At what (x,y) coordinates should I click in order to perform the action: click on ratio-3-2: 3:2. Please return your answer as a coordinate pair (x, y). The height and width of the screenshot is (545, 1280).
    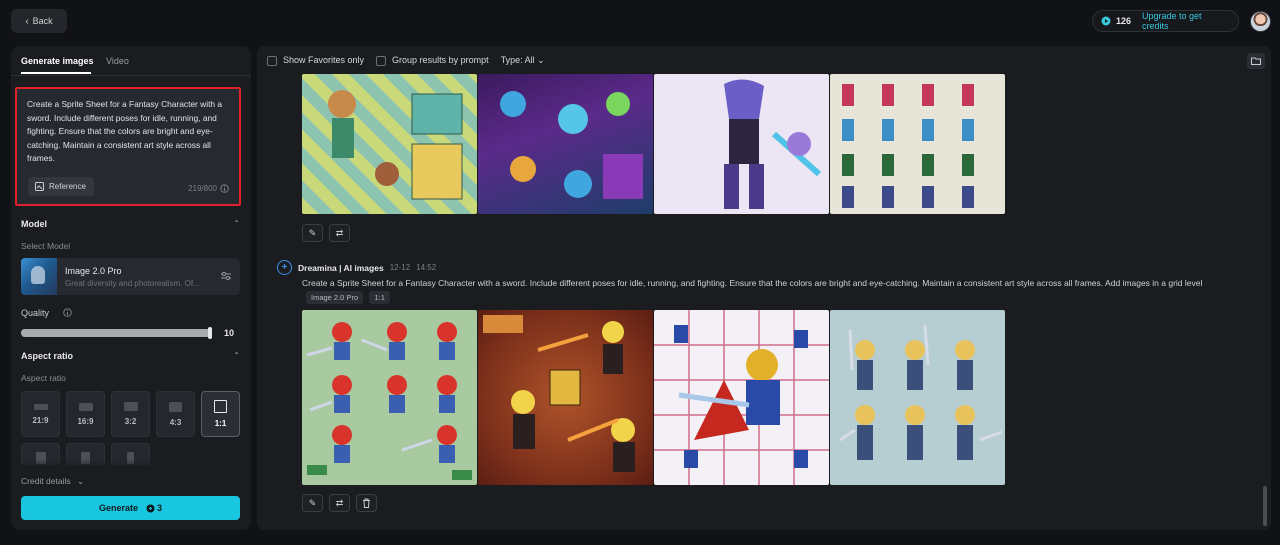
    Looking at the image, I should click on (130, 414).